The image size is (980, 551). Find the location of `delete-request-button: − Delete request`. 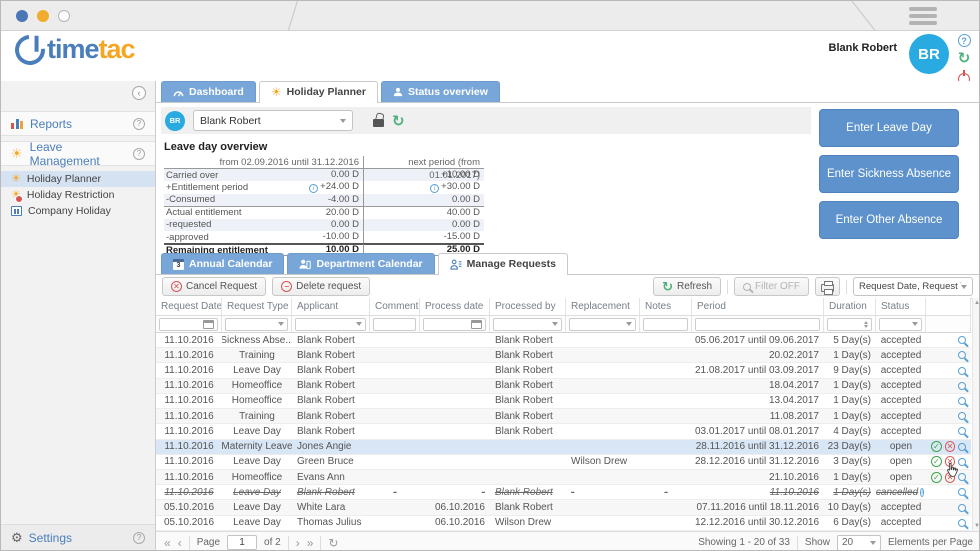

delete-request-button: − Delete request is located at coordinates (321, 286).